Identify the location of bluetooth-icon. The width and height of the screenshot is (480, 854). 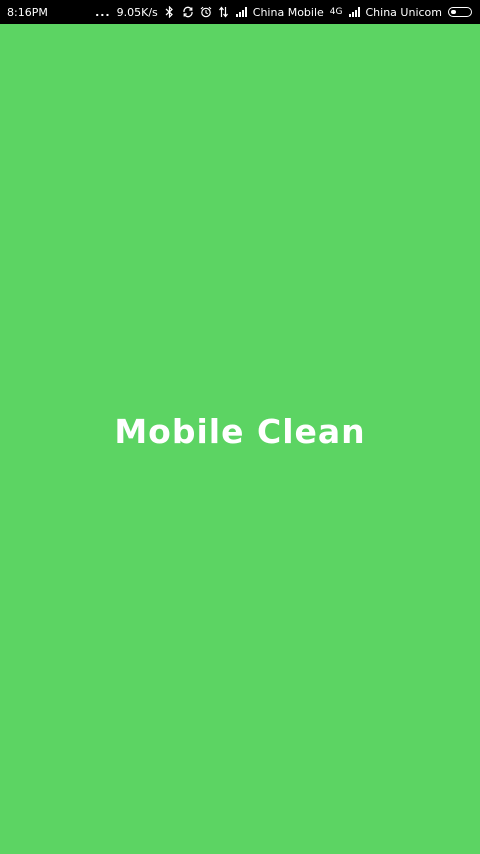
(170, 12).